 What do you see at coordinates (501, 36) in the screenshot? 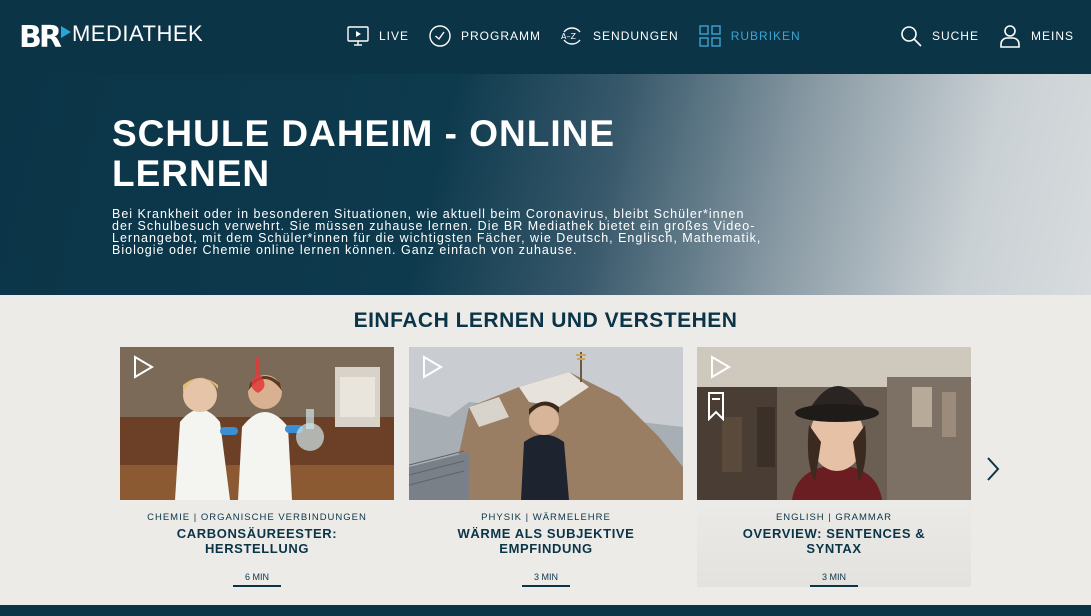
I see `nav-item-label: PROGRAMM` at bounding box center [501, 36].